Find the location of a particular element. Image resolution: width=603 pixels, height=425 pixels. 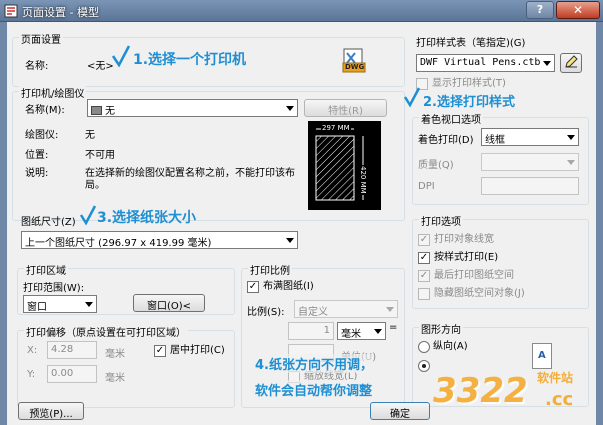

dwg-icon: DWG is located at coordinates (354, 61).